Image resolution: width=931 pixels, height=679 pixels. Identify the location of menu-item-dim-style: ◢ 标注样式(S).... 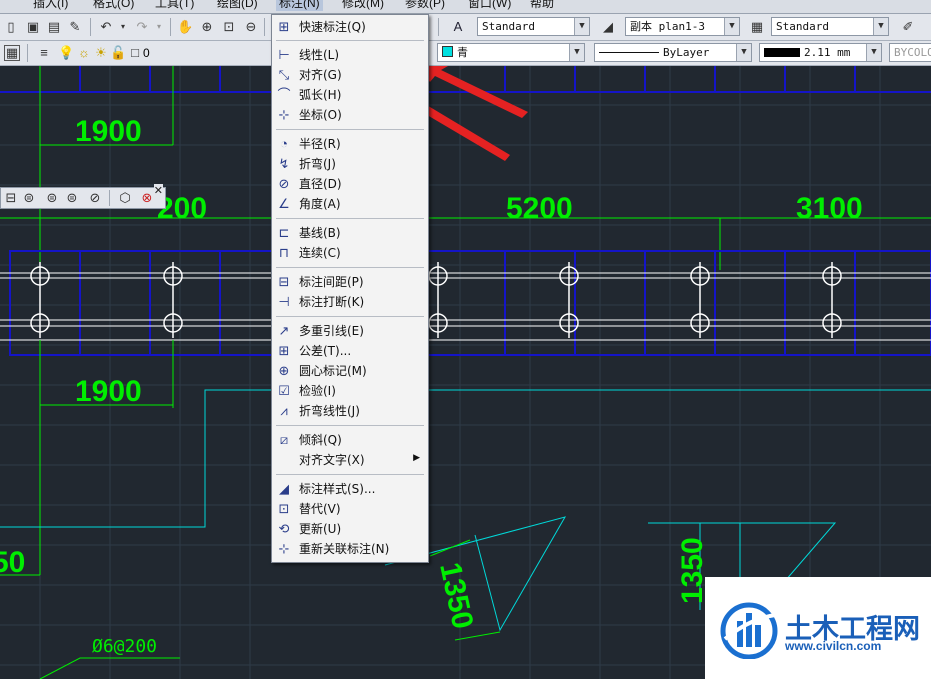
(350, 489).